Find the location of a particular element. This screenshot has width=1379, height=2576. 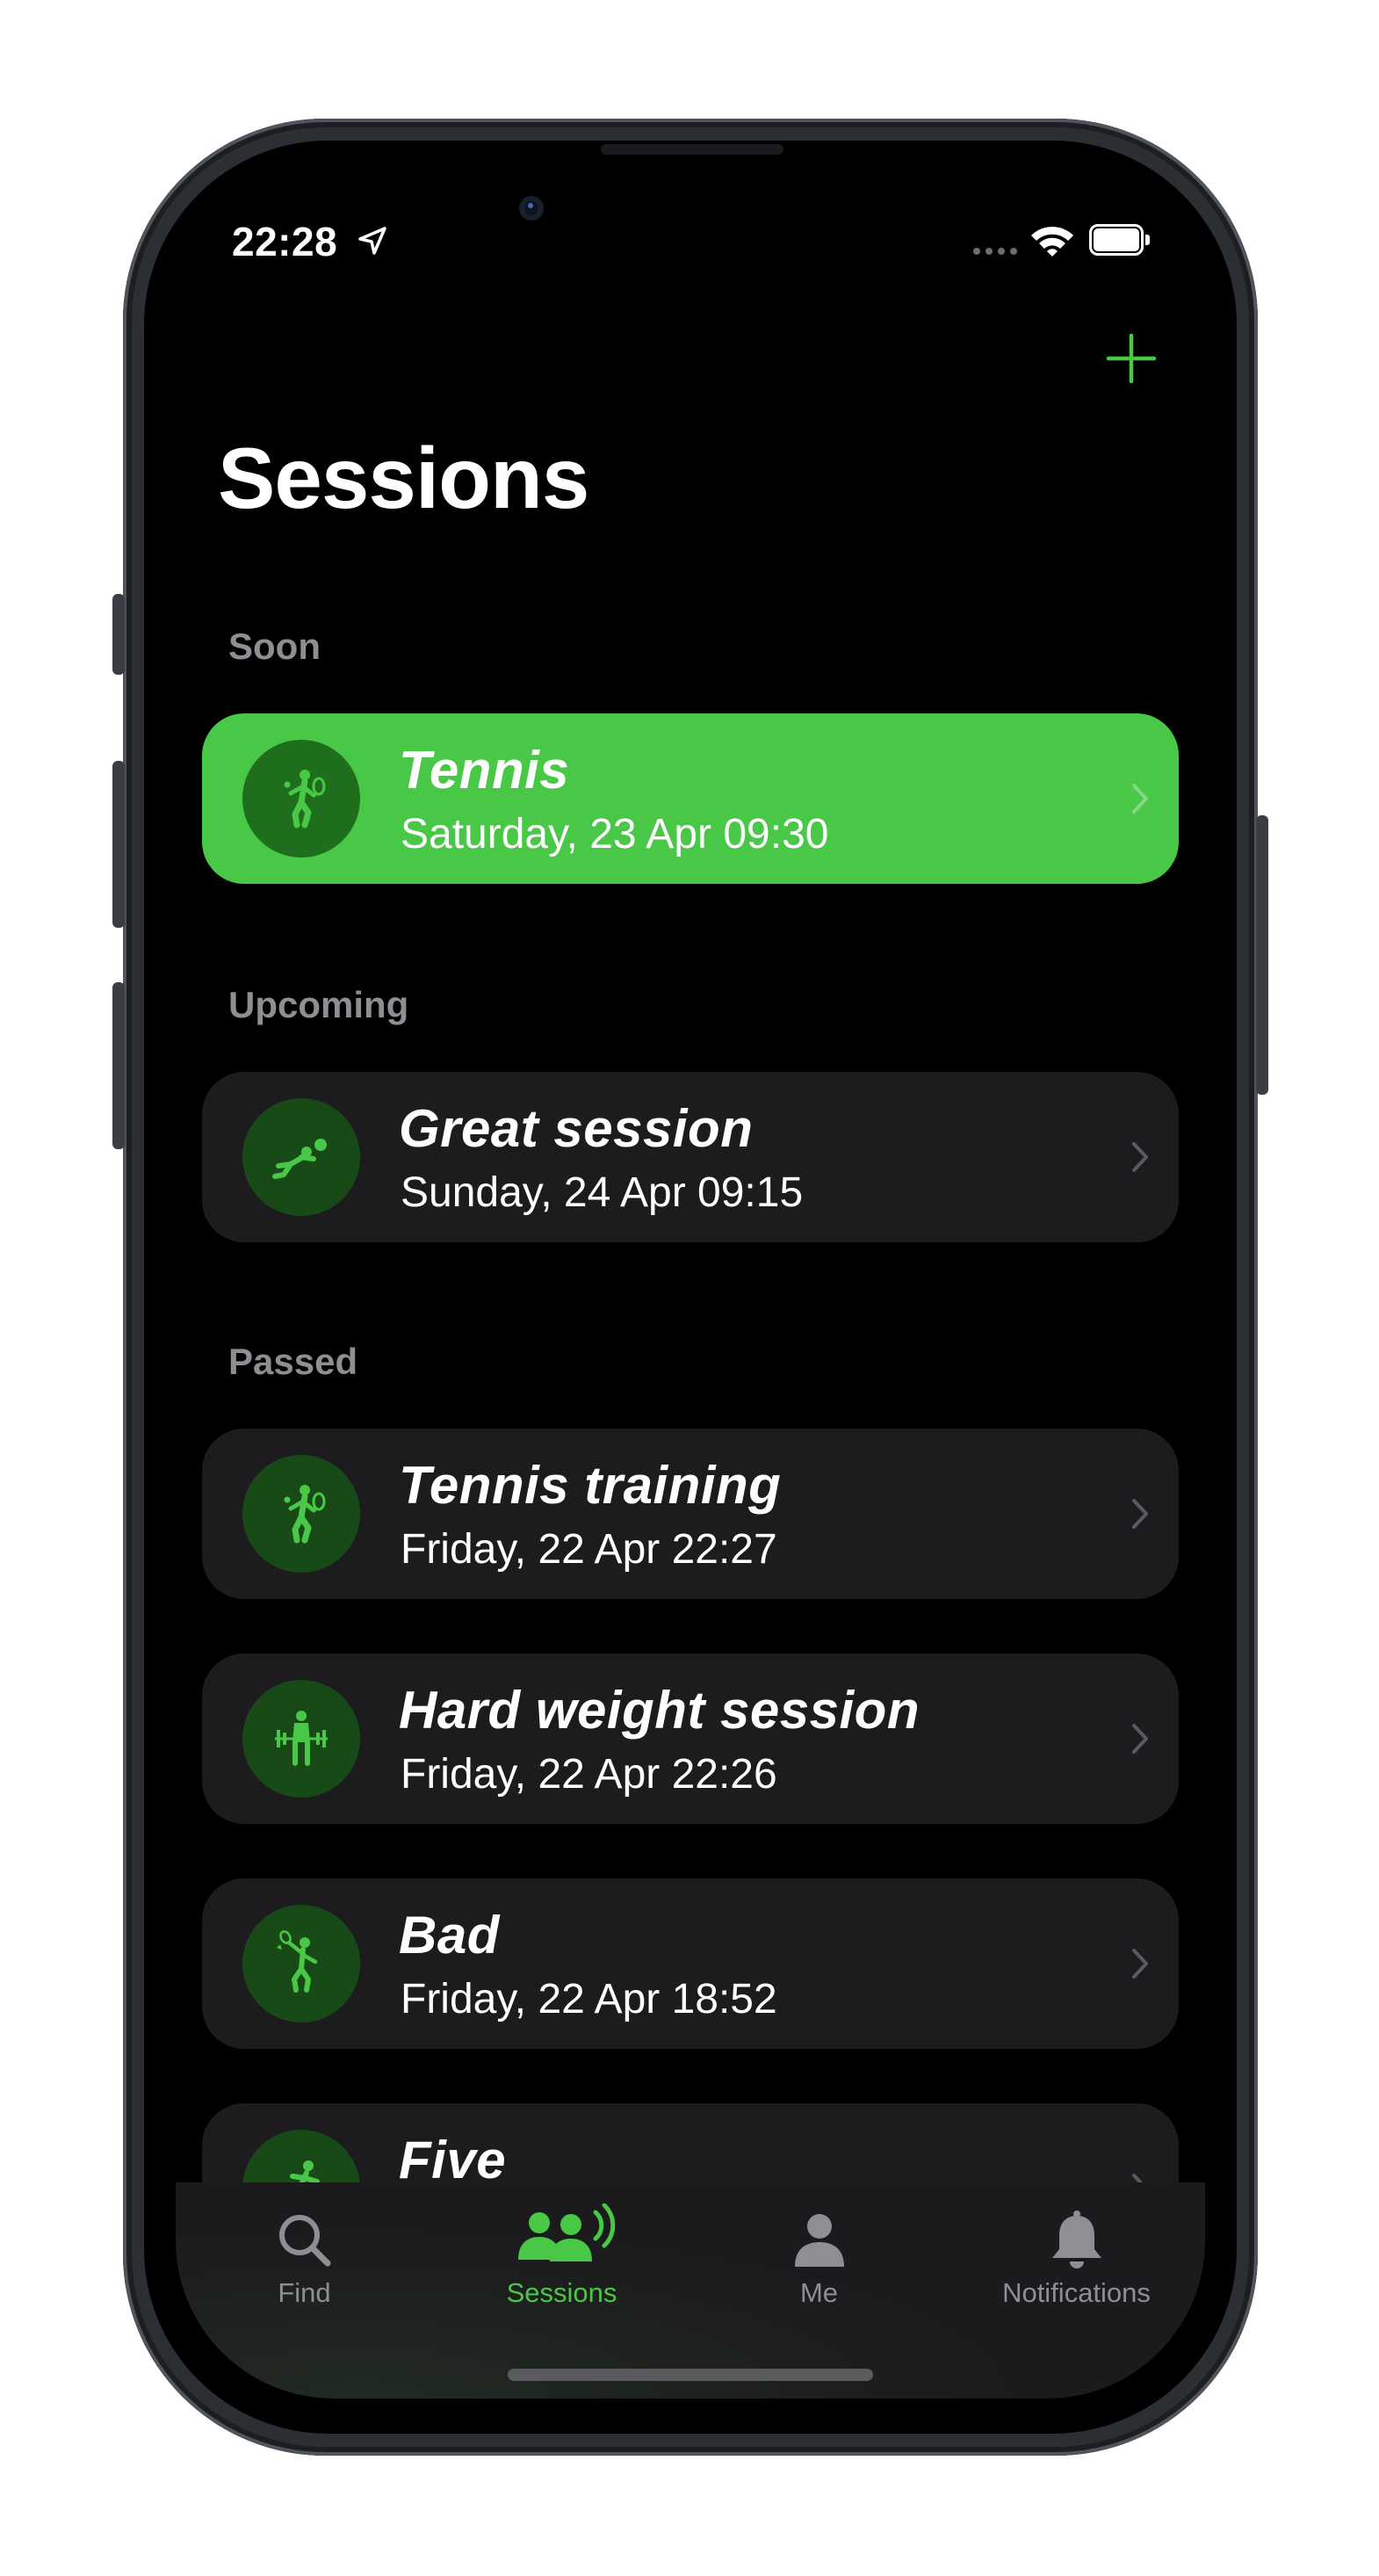

page-title: Sessions is located at coordinates (403, 478).